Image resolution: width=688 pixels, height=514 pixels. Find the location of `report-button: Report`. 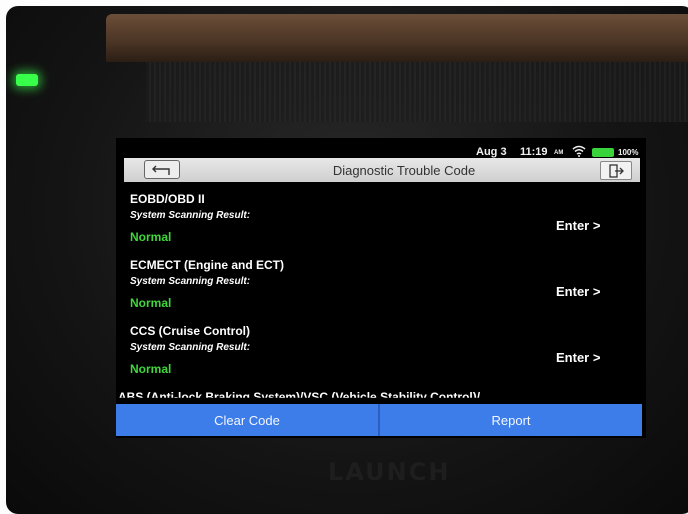

report-button: Report is located at coordinates (511, 420).